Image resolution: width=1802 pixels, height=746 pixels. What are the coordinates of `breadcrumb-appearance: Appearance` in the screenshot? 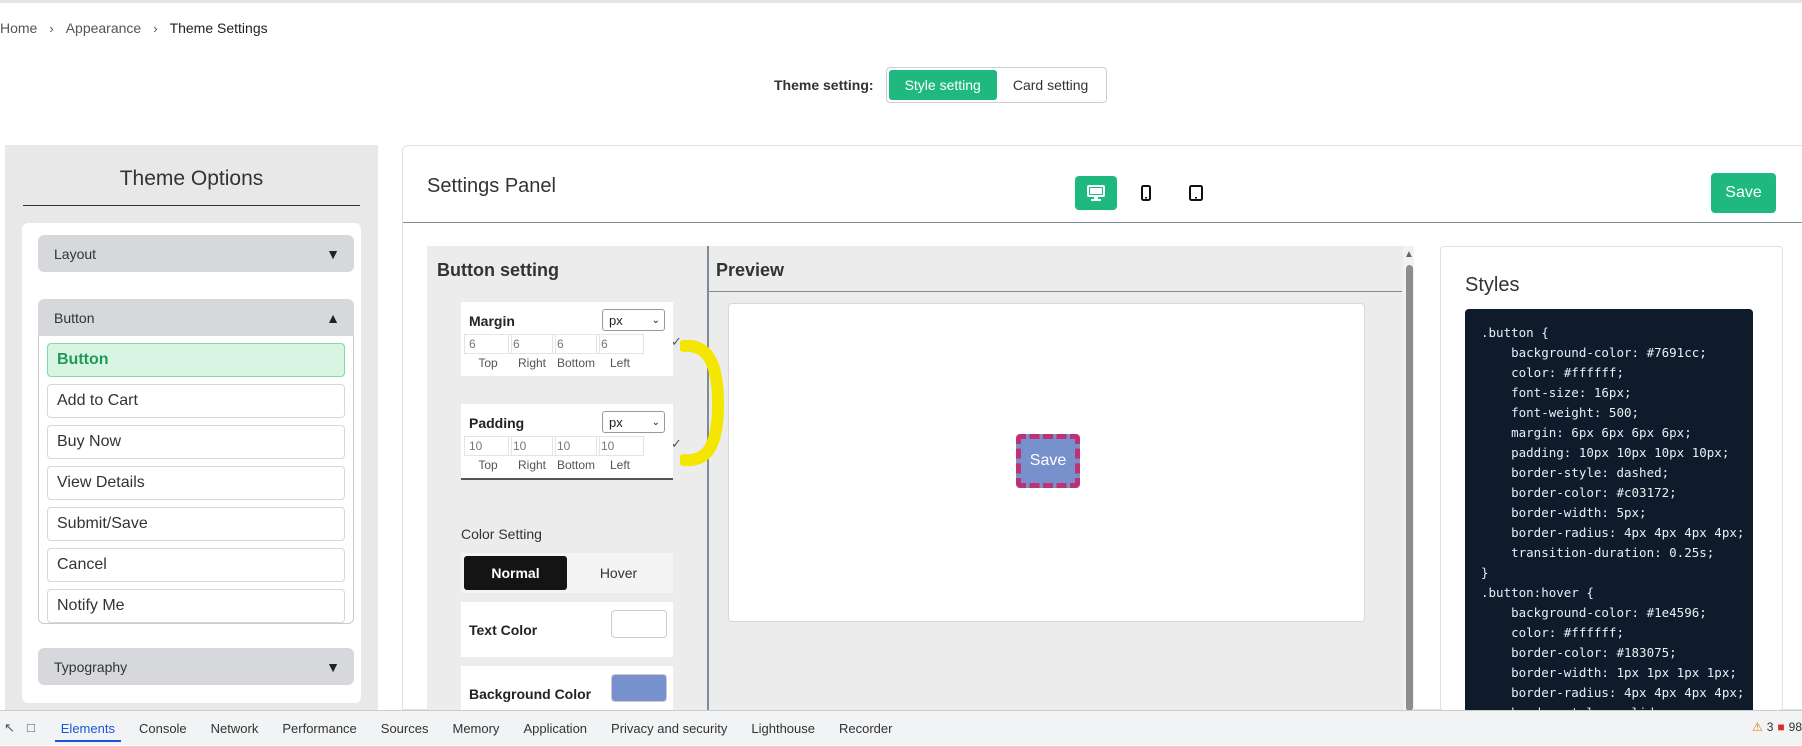 It's located at (104, 28).